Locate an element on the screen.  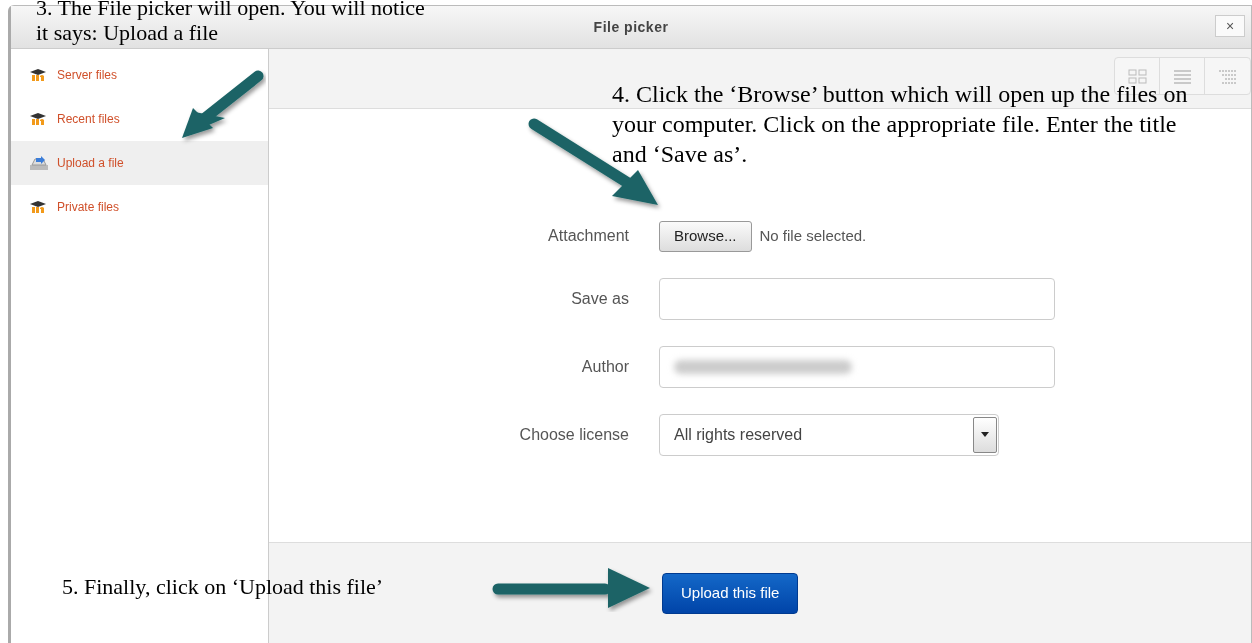
annotation-text: 3. The File picker will open. You will notice is located at coordinates (231, 10).